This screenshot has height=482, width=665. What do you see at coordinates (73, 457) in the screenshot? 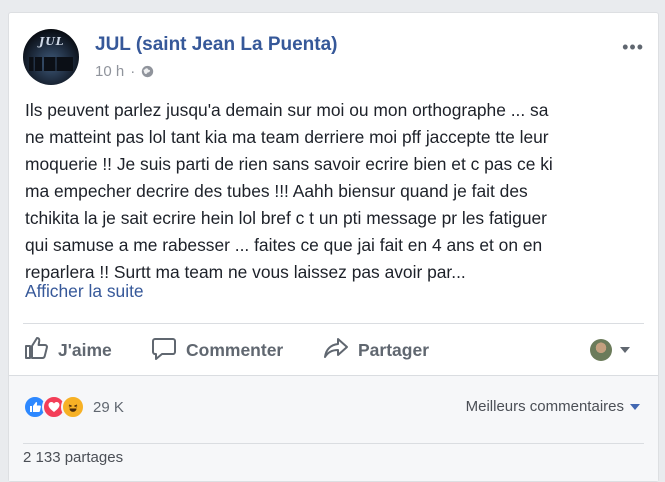
I see `shares-count-link: 2 133 partages` at bounding box center [73, 457].